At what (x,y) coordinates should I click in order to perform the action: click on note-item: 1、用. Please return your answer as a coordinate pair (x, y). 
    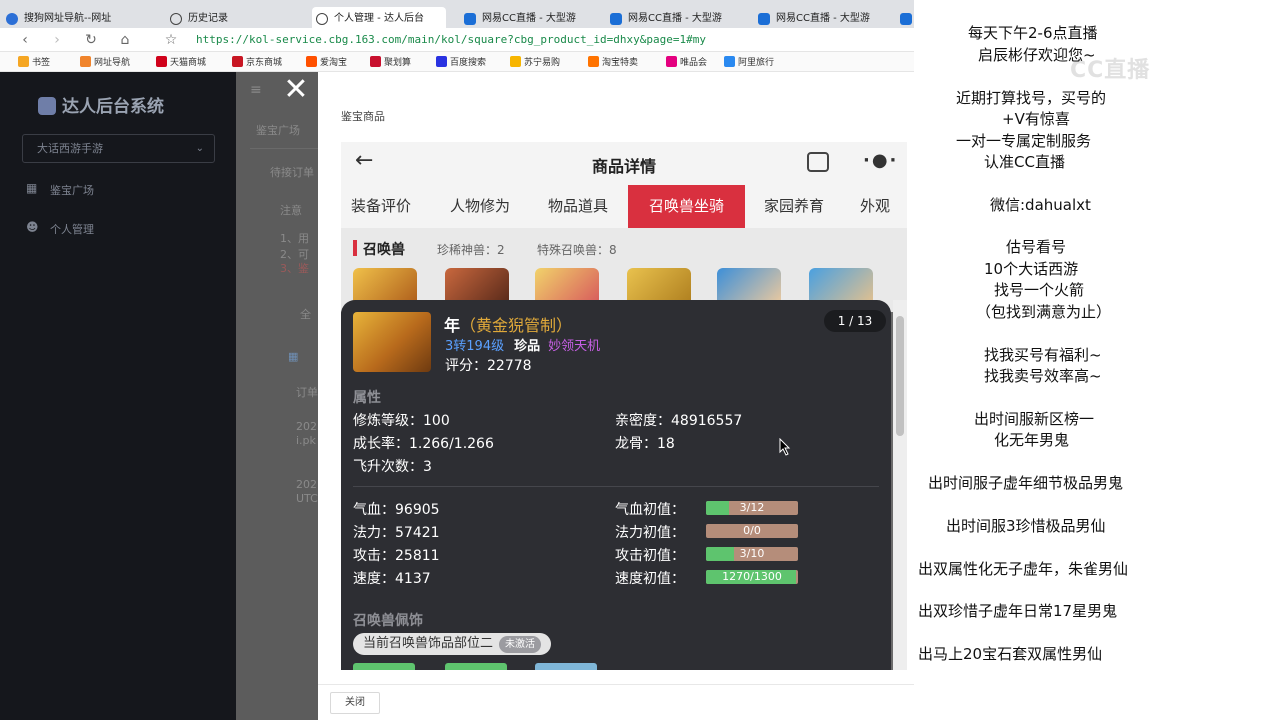
    Looking at the image, I should click on (294, 238).